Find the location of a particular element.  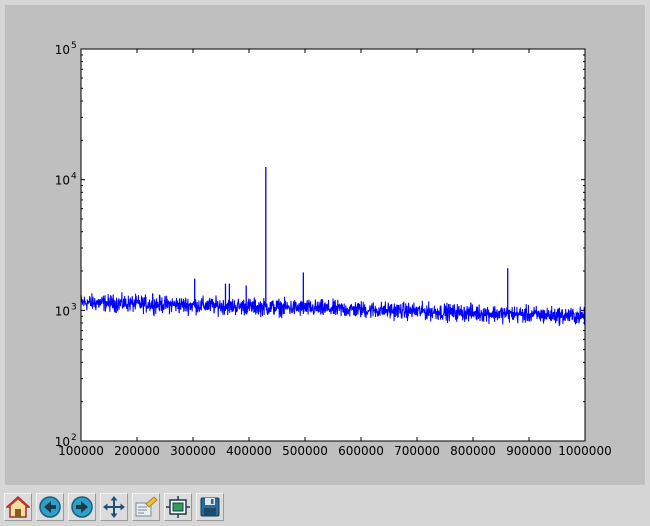

x-tick-label-3: 400000 is located at coordinates (249, 451).